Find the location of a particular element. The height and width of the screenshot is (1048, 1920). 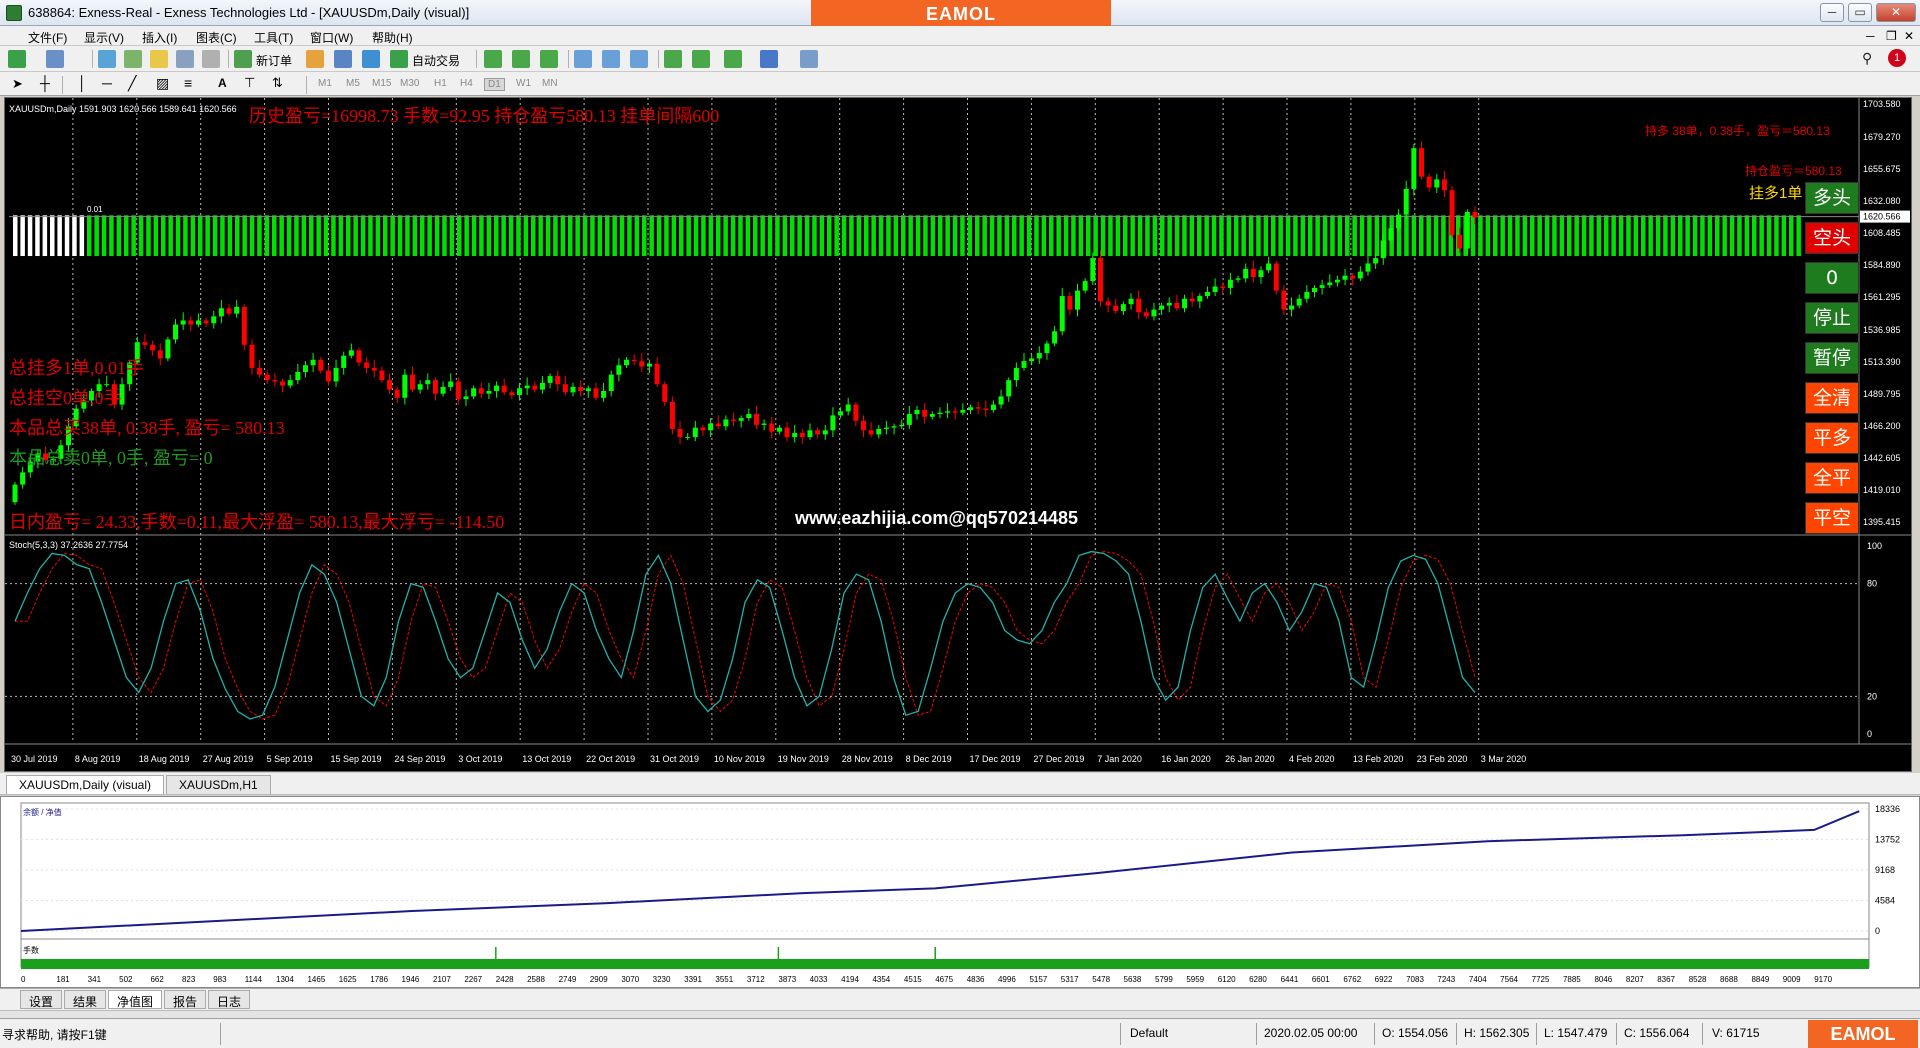

tf-m30: M30 is located at coordinates (409, 83).